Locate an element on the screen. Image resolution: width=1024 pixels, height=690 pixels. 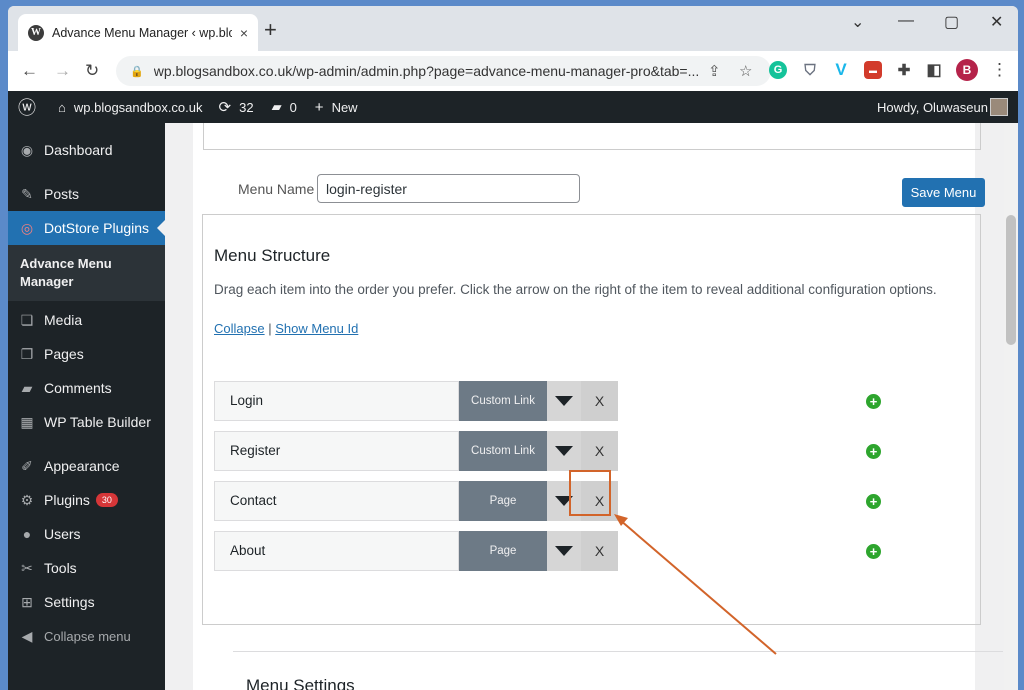
sidebar-collapse-menu: ◀ Collapse menu is located at coordinates (86, 636).